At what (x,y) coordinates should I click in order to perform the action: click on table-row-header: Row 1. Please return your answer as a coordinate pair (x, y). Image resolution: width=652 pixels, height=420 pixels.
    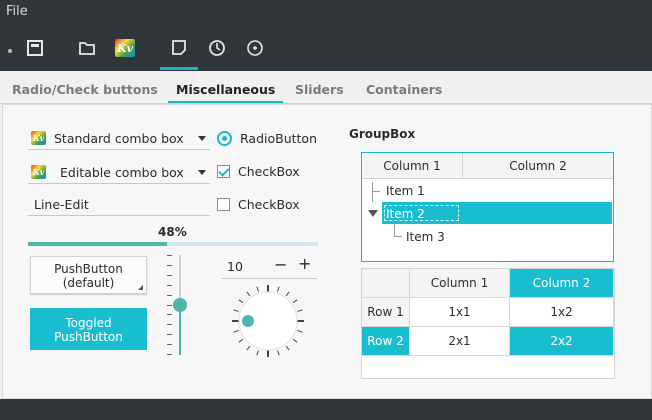
    Looking at the image, I should click on (386, 312).